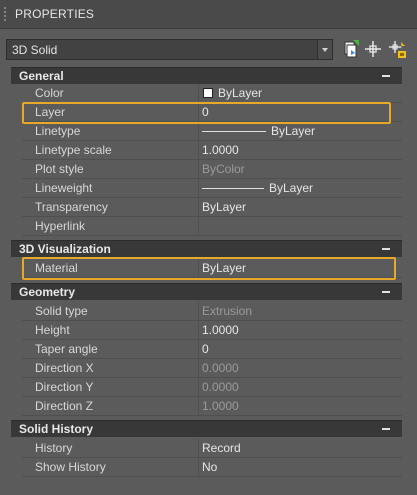 The width and height of the screenshot is (417, 495). I want to click on property-row-material: Material ByLayer, so click(206, 268).